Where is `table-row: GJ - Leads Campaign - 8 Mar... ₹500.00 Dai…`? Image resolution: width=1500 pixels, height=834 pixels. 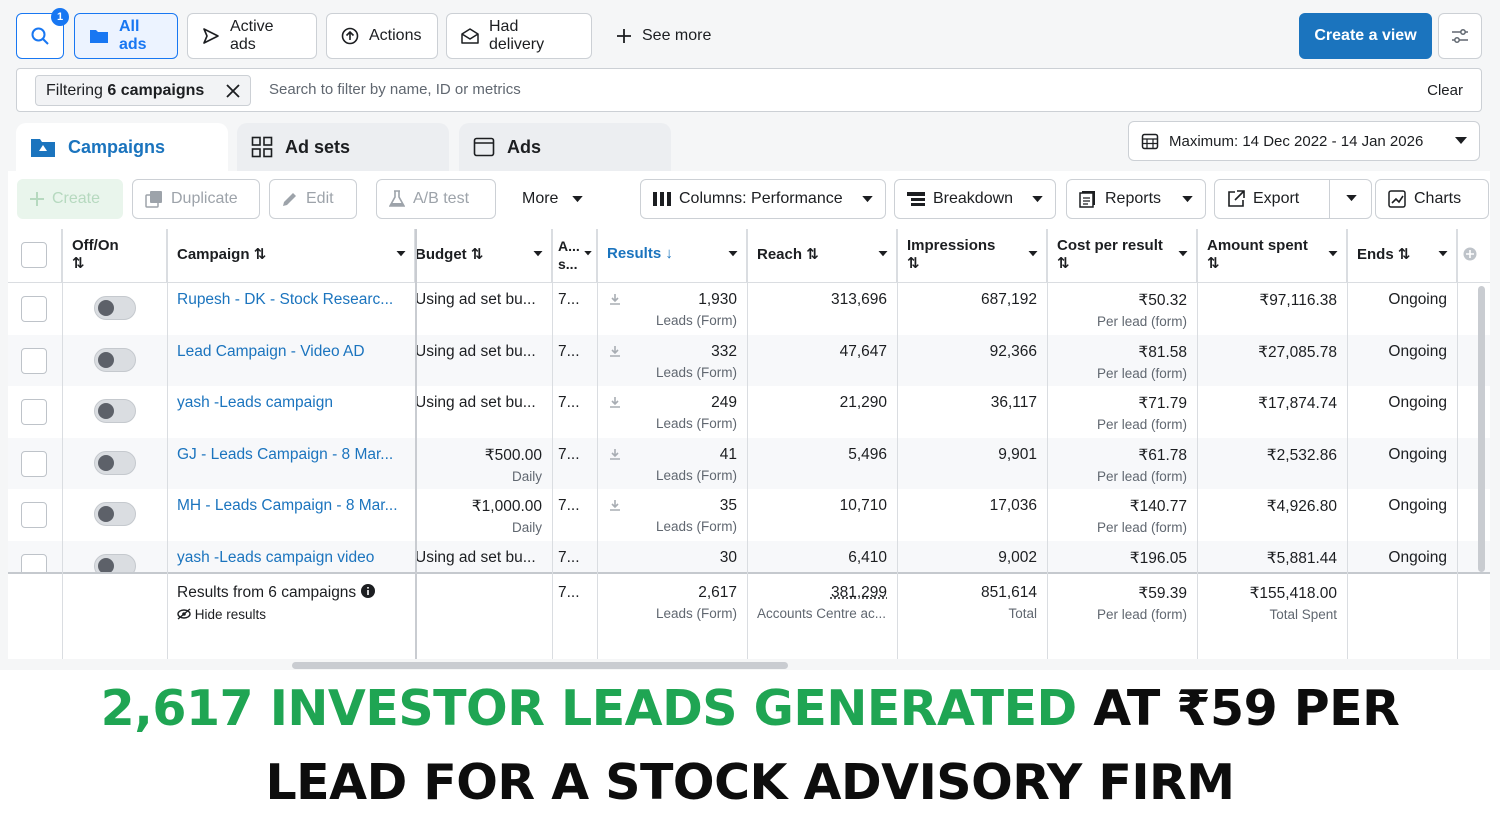
table-row: GJ - Leads Campaign - 8 Mar... ₹500.00 Dai… is located at coordinates (749, 463).